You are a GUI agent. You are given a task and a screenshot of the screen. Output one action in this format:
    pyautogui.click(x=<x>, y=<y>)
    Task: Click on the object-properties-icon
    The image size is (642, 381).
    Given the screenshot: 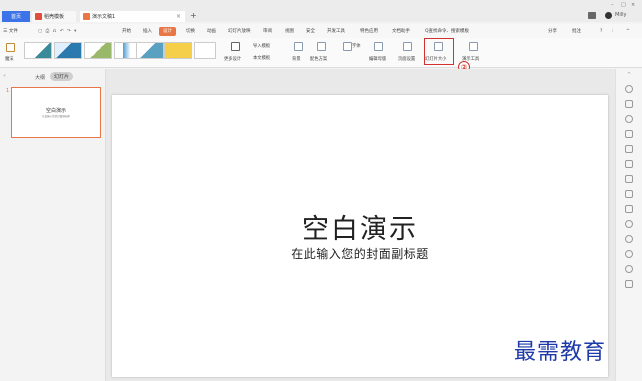 What is the action you would take?
    pyautogui.click(x=629, y=89)
    